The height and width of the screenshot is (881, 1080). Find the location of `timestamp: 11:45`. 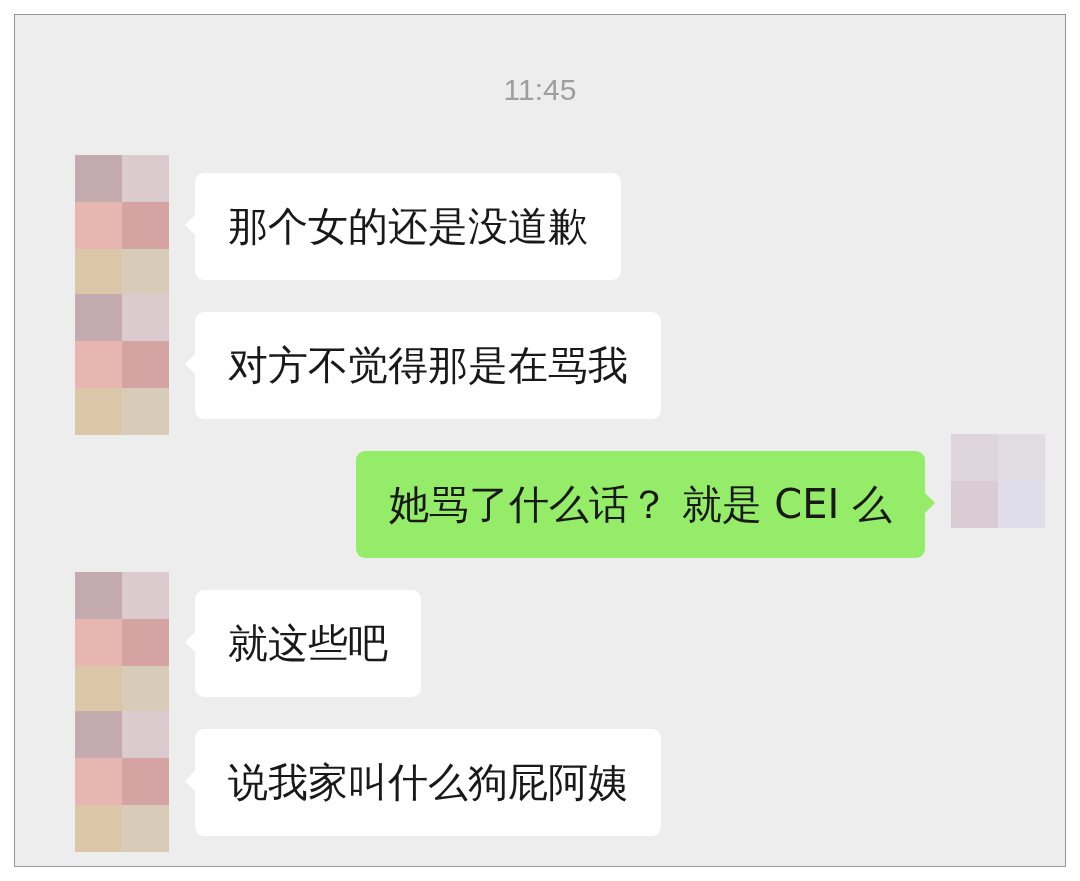

timestamp: 11:45 is located at coordinates (540, 90).